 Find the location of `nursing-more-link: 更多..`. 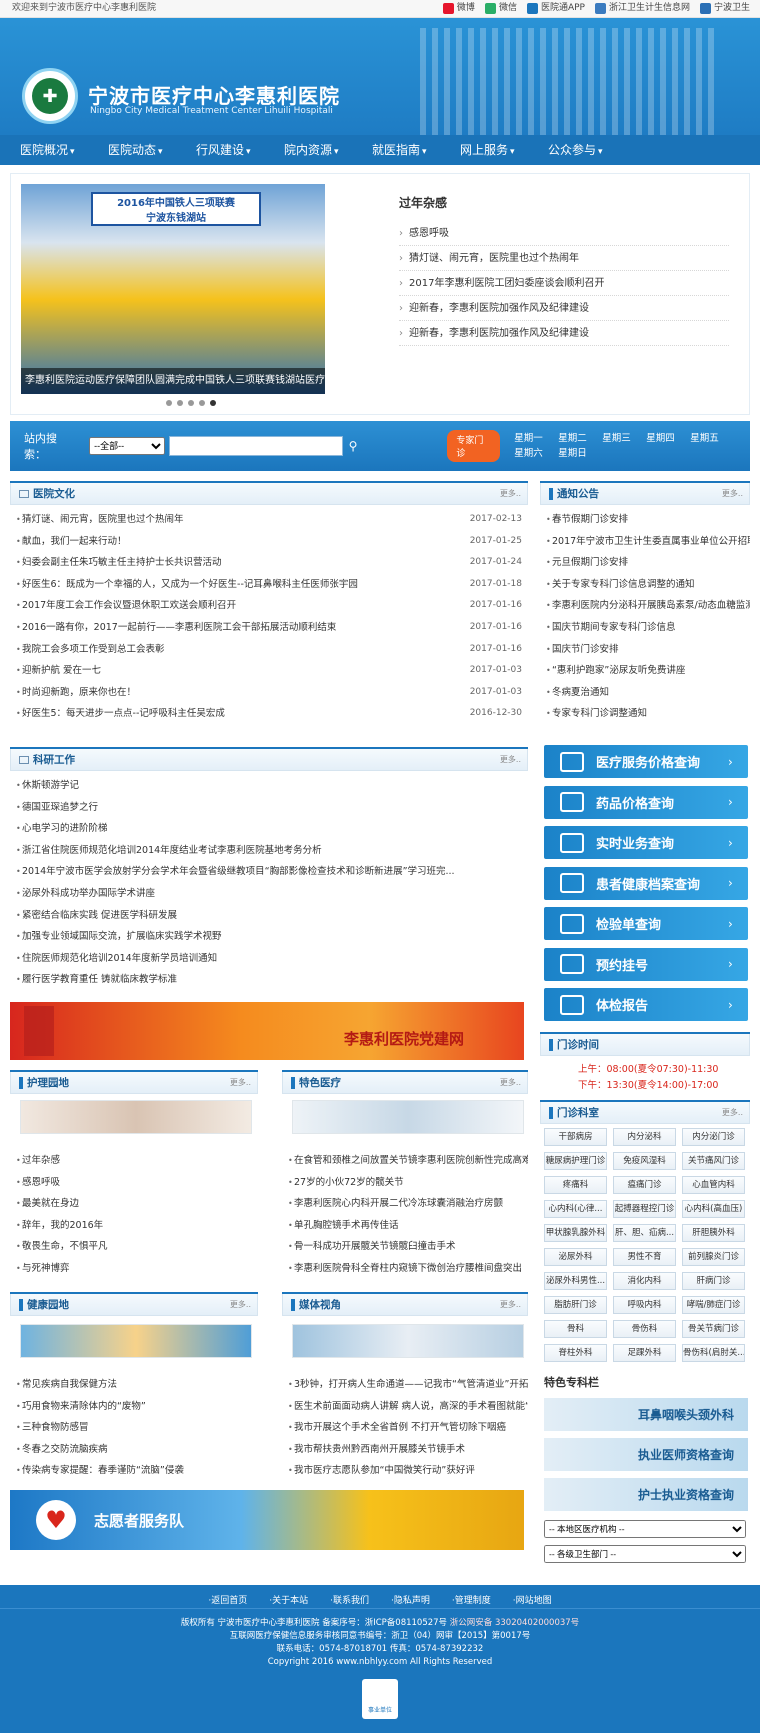

nursing-more-link: 更多.. is located at coordinates (240, 1082).